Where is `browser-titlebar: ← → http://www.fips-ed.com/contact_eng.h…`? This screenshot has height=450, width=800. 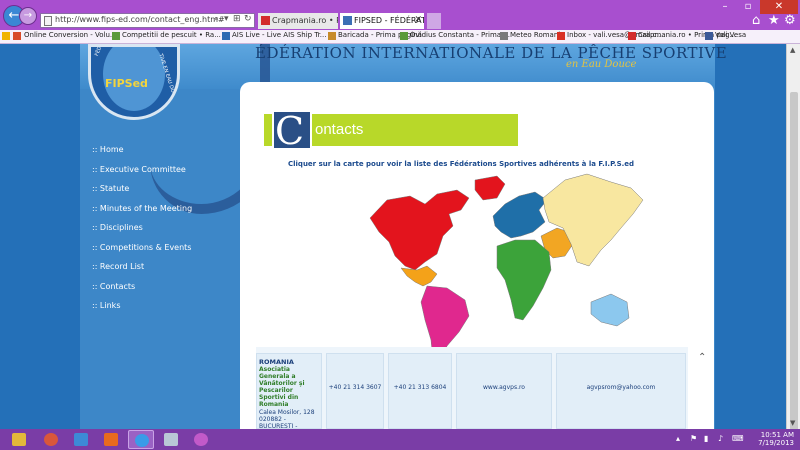 browser-titlebar: ← → http://www.fips-ed.com/contact_eng.h… is located at coordinates (400, 15).